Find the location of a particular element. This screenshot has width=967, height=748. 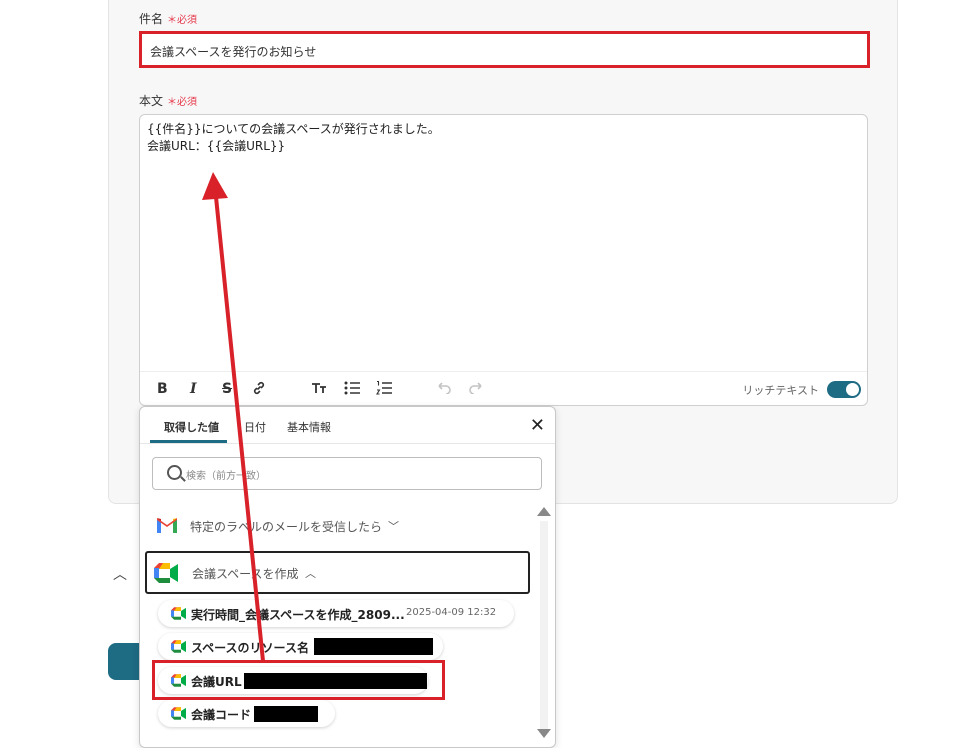

value-item-label: 会議コード is located at coordinates (221, 715).